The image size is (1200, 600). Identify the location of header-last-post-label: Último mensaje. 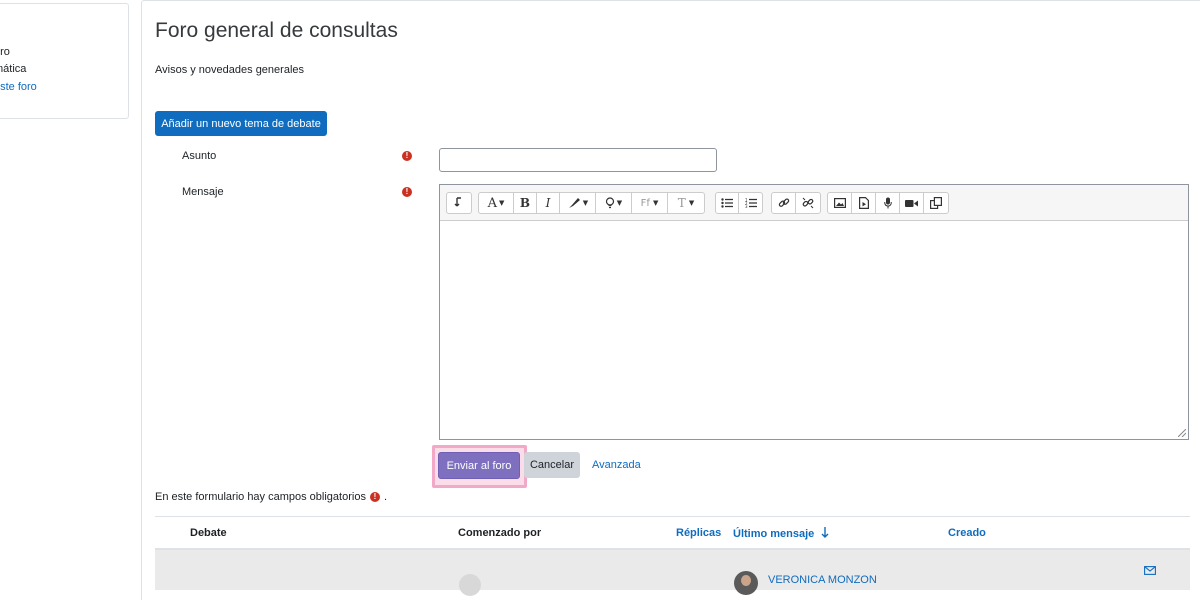
(774, 534).